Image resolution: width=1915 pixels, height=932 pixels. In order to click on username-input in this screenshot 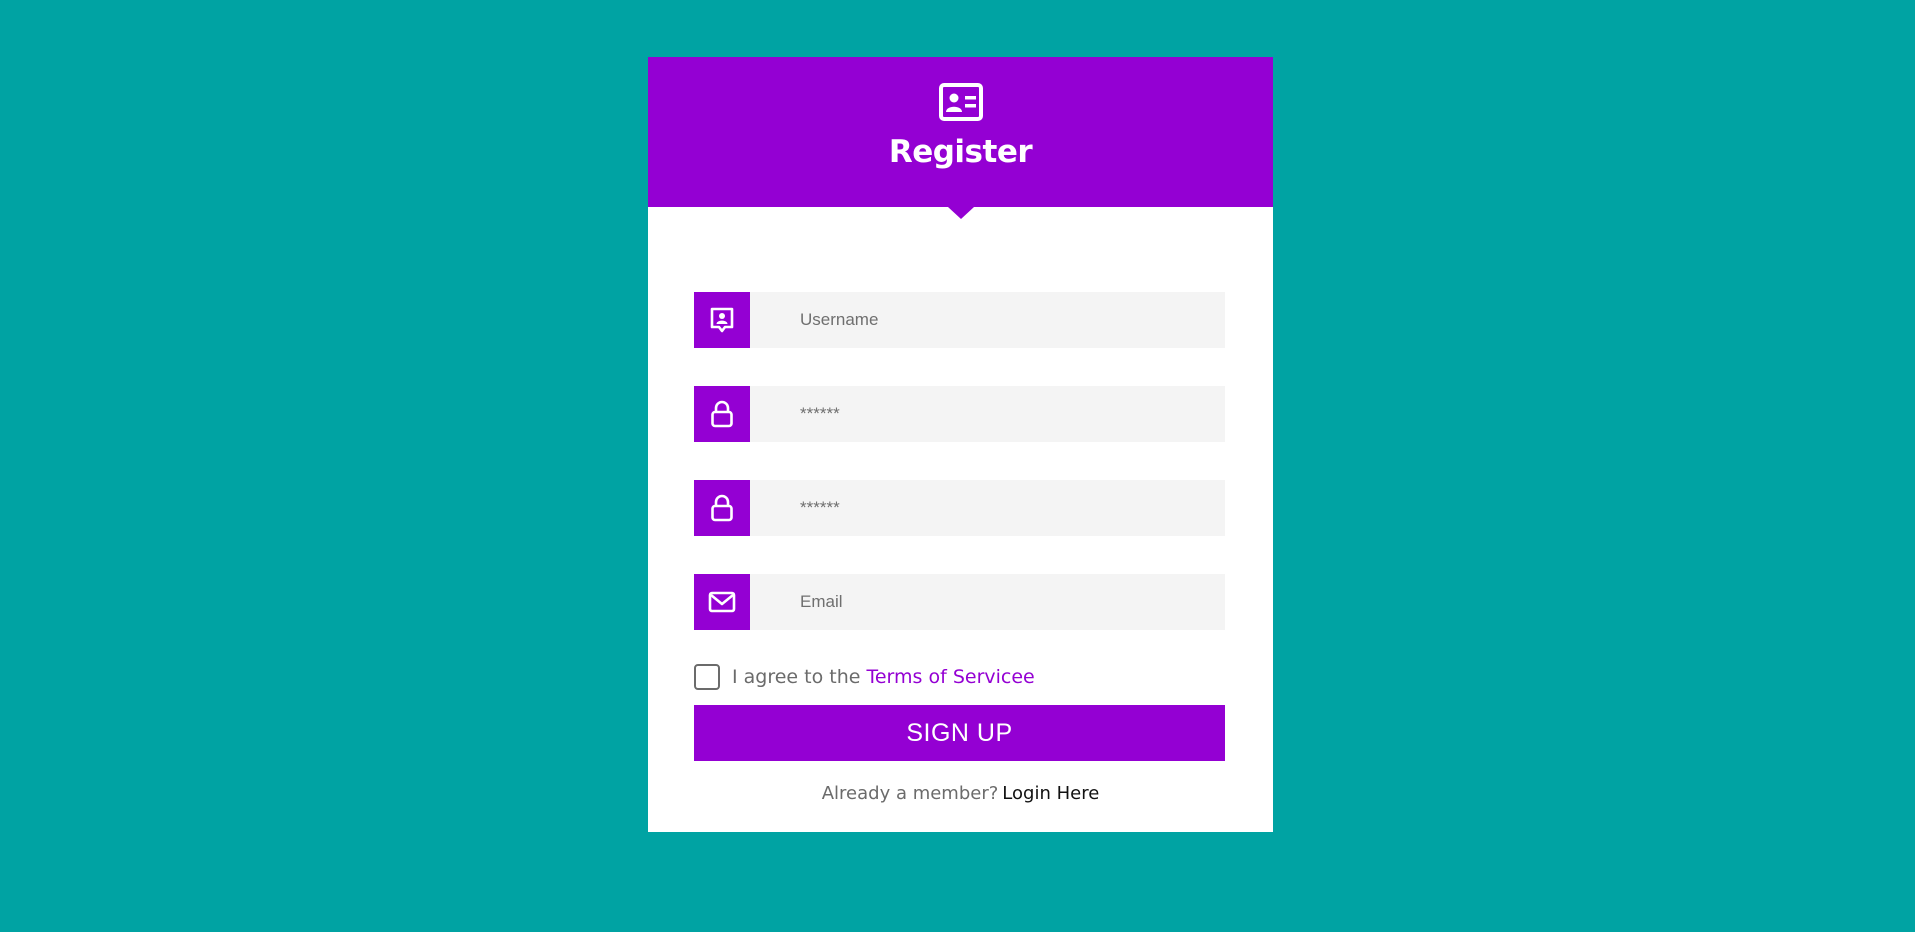, I will do `click(987, 320)`.